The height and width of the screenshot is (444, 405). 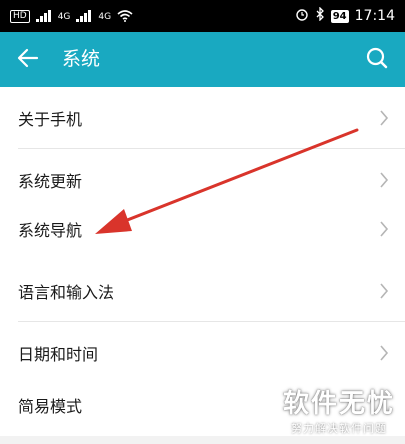 What do you see at coordinates (50, 181) in the screenshot?
I see `settings-item-label: 系统更新` at bounding box center [50, 181].